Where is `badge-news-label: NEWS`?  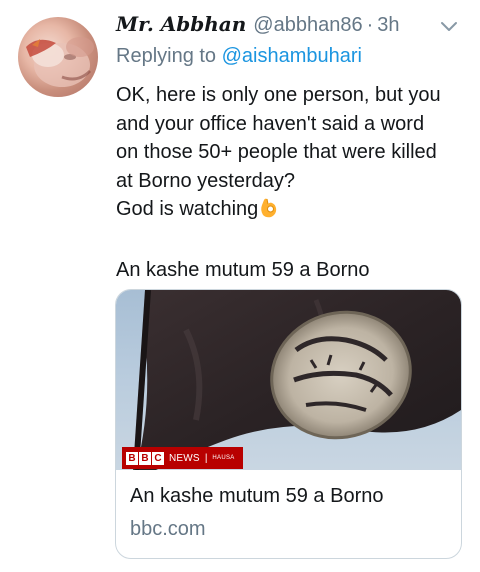 badge-news-label: NEWS is located at coordinates (184, 458).